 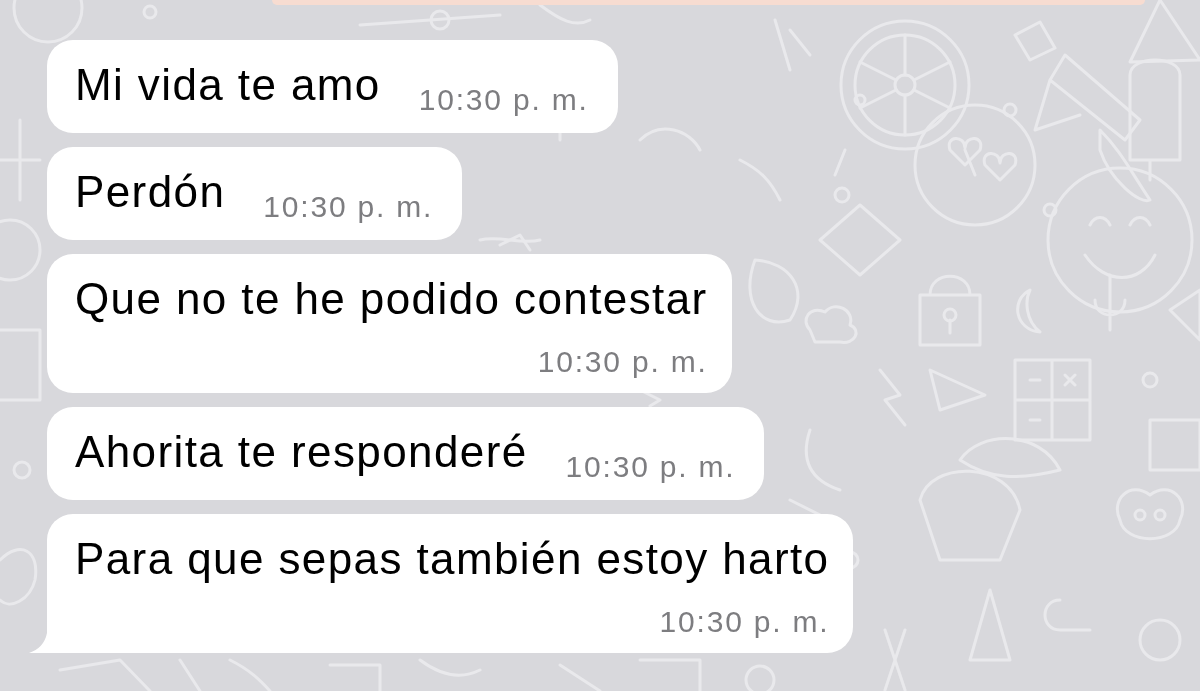 I want to click on message-text: Perdón, so click(x=150, y=192).